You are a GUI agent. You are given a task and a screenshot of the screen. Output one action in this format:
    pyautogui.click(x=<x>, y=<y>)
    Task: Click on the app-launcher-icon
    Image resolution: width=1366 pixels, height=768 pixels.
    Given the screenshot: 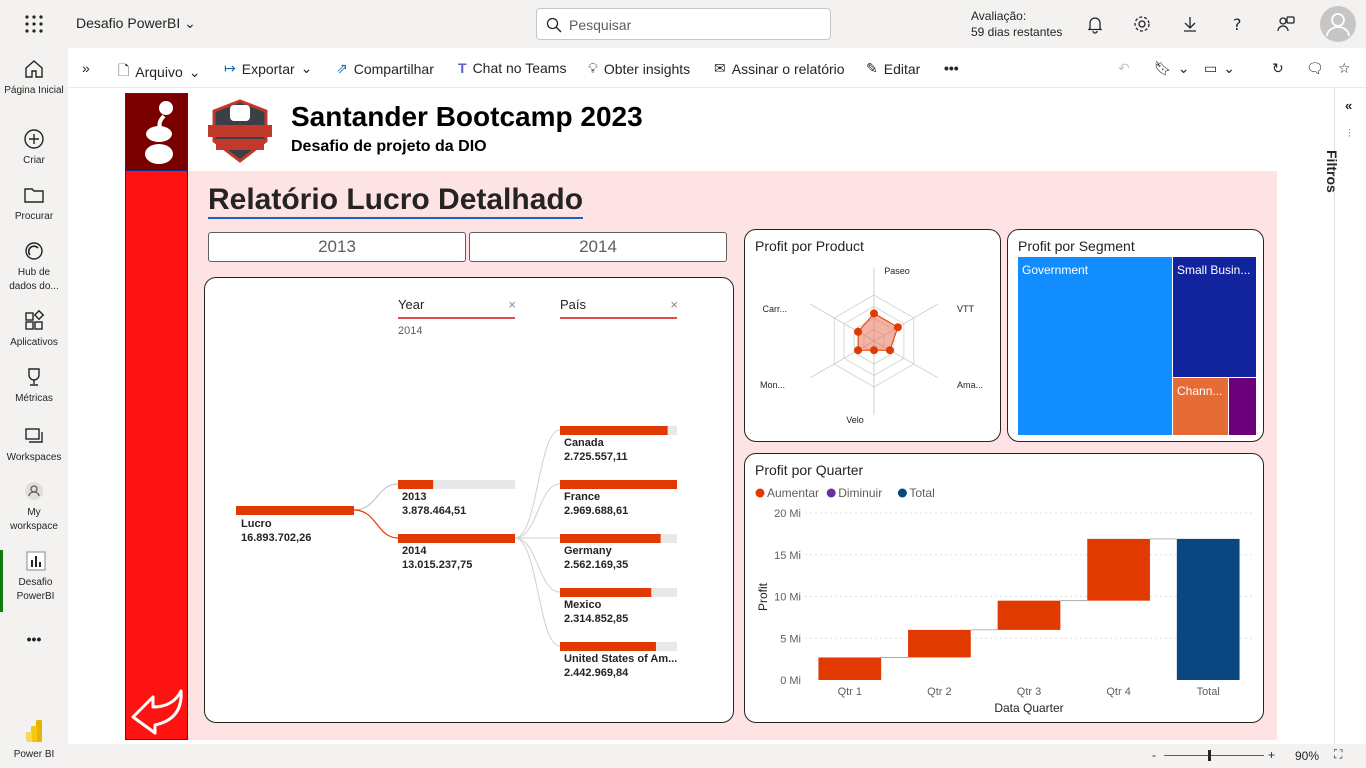 What is the action you would take?
    pyautogui.click(x=34, y=24)
    